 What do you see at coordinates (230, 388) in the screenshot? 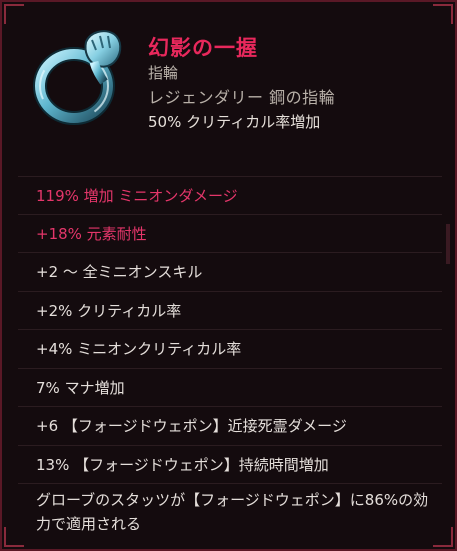
I see `affix-line: 7% マナ増加` at bounding box center [230, 388].